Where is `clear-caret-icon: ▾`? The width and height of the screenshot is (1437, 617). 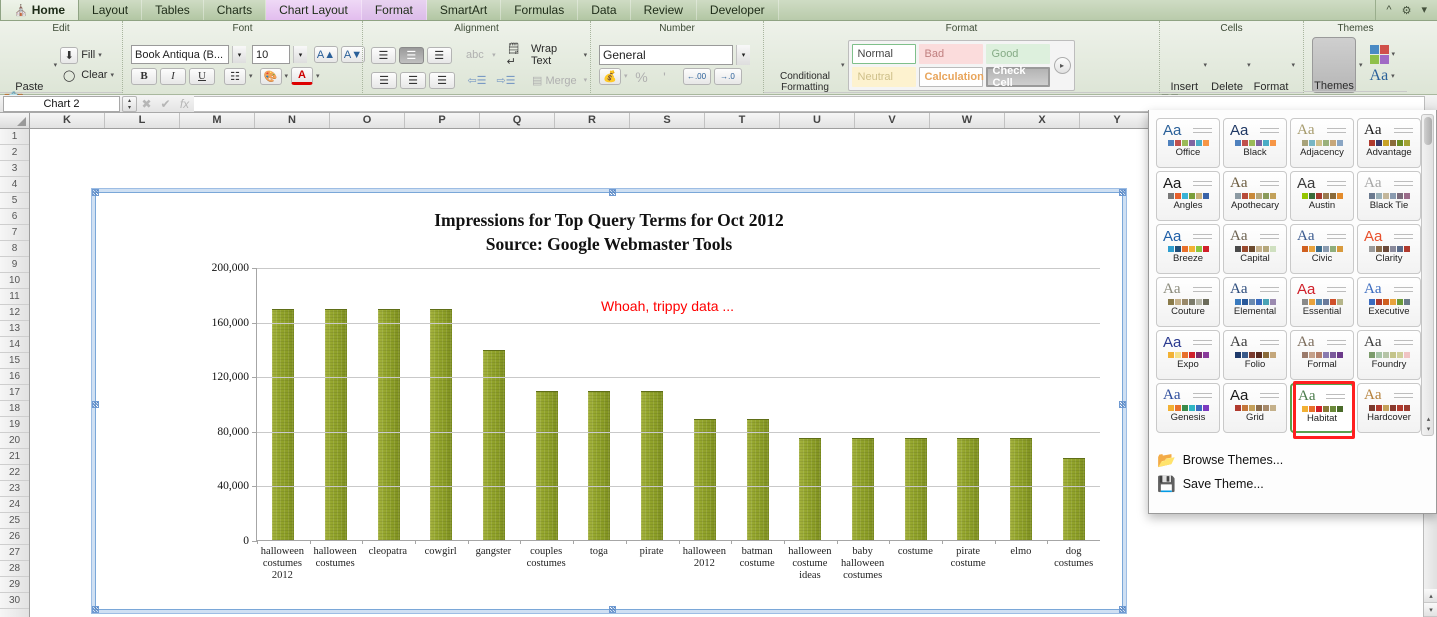 clear-caret-icon: ▾ is located at coordinates (112, 75).